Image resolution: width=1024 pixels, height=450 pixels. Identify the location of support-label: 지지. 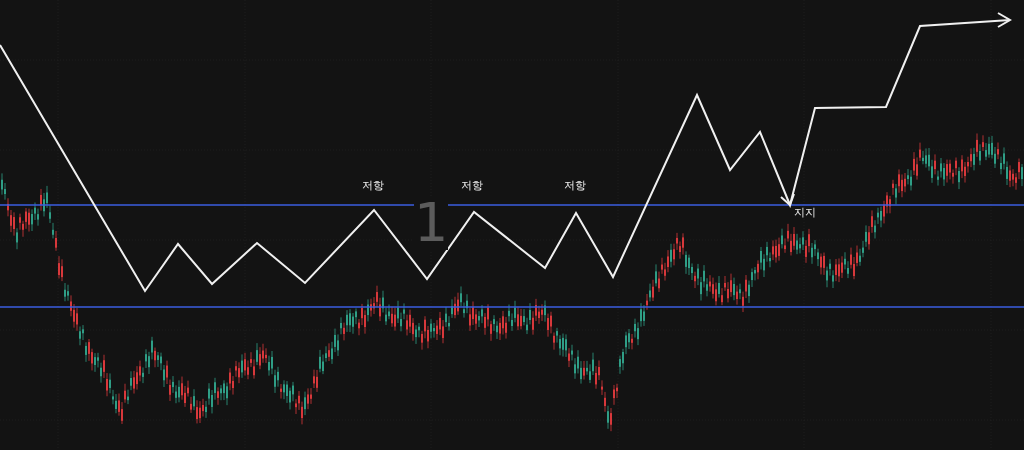
(805, 212).